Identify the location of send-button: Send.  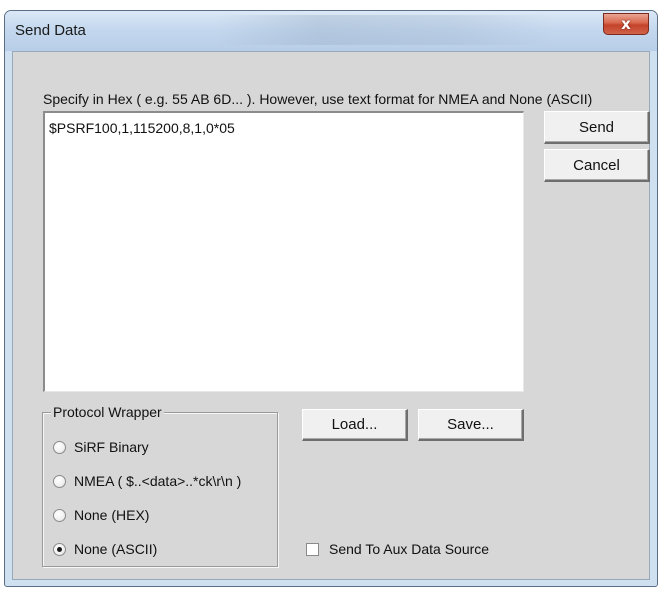
(597, 127).